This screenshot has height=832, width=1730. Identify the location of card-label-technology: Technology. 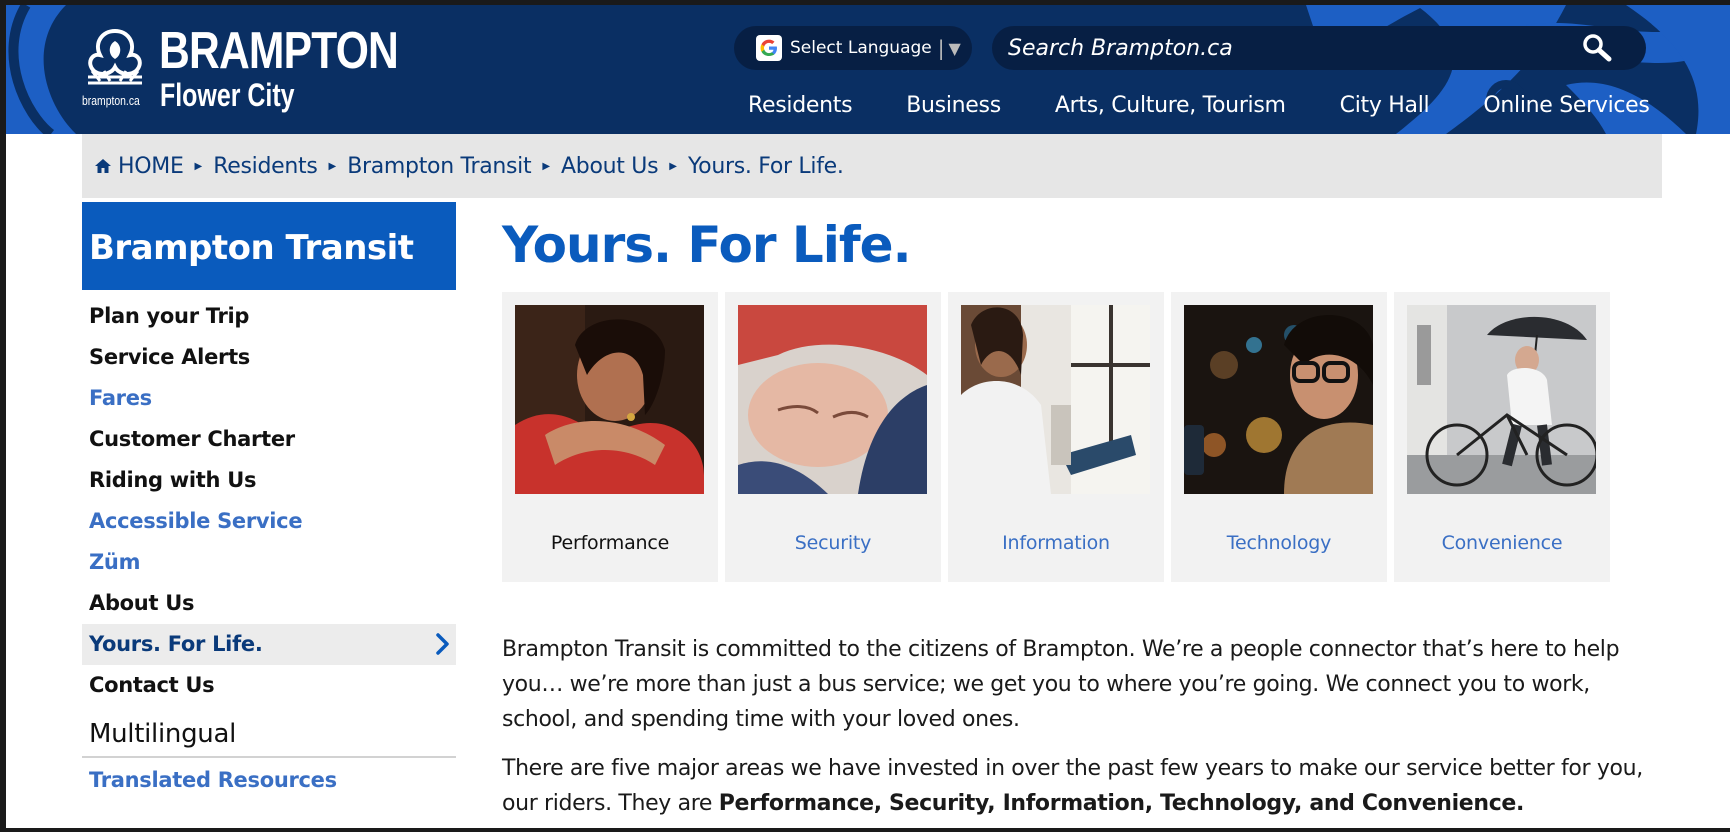
(1279, 543).